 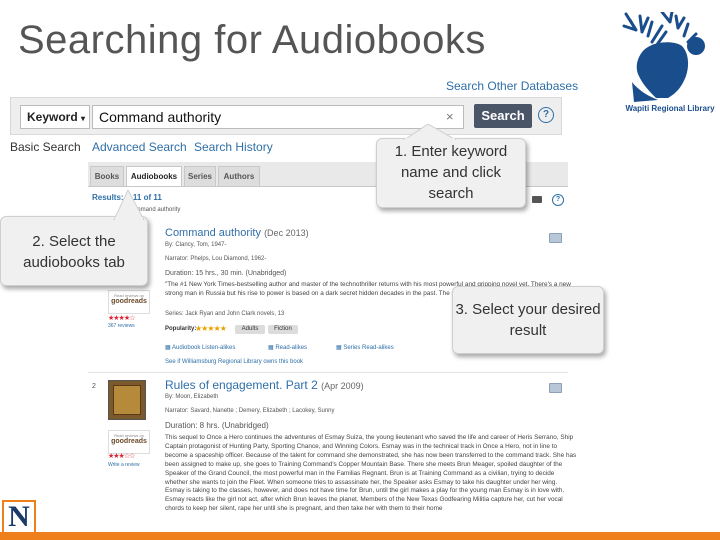 What do you see at coordinates (233, 147) in the screenshot?
I see `search-history-link: Search History` at bounding box center [233, 147].